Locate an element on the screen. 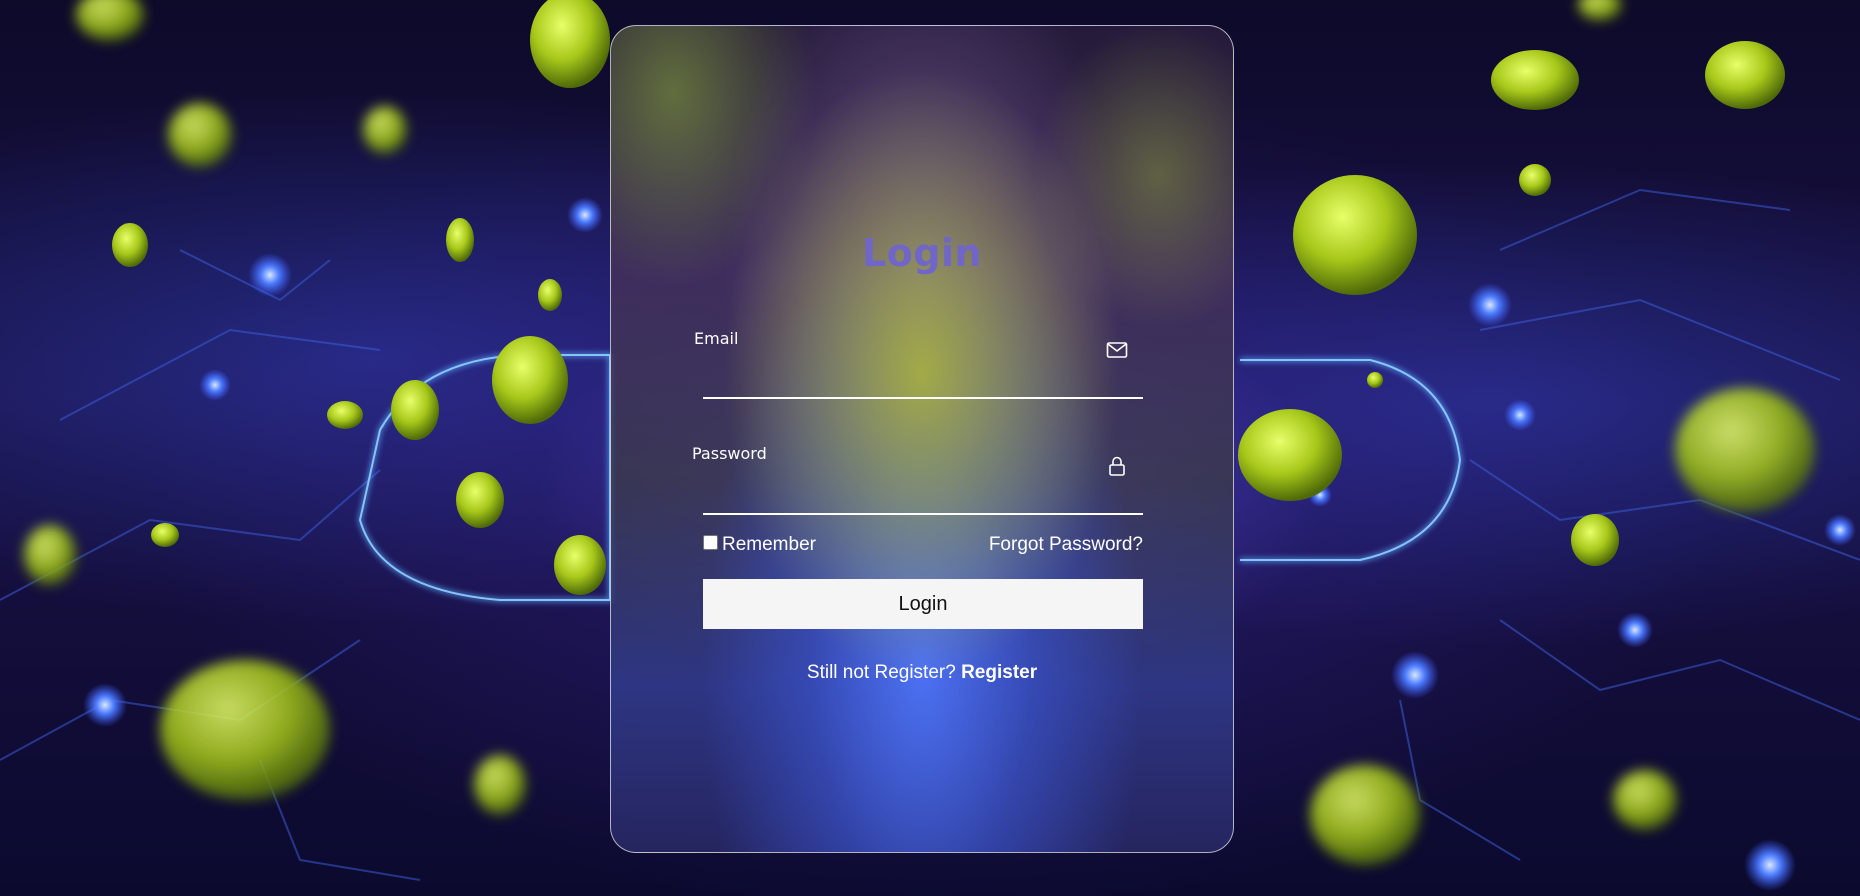 This screenshot has height=896, width=1860. password-underline is located at coordinates (923, 514).